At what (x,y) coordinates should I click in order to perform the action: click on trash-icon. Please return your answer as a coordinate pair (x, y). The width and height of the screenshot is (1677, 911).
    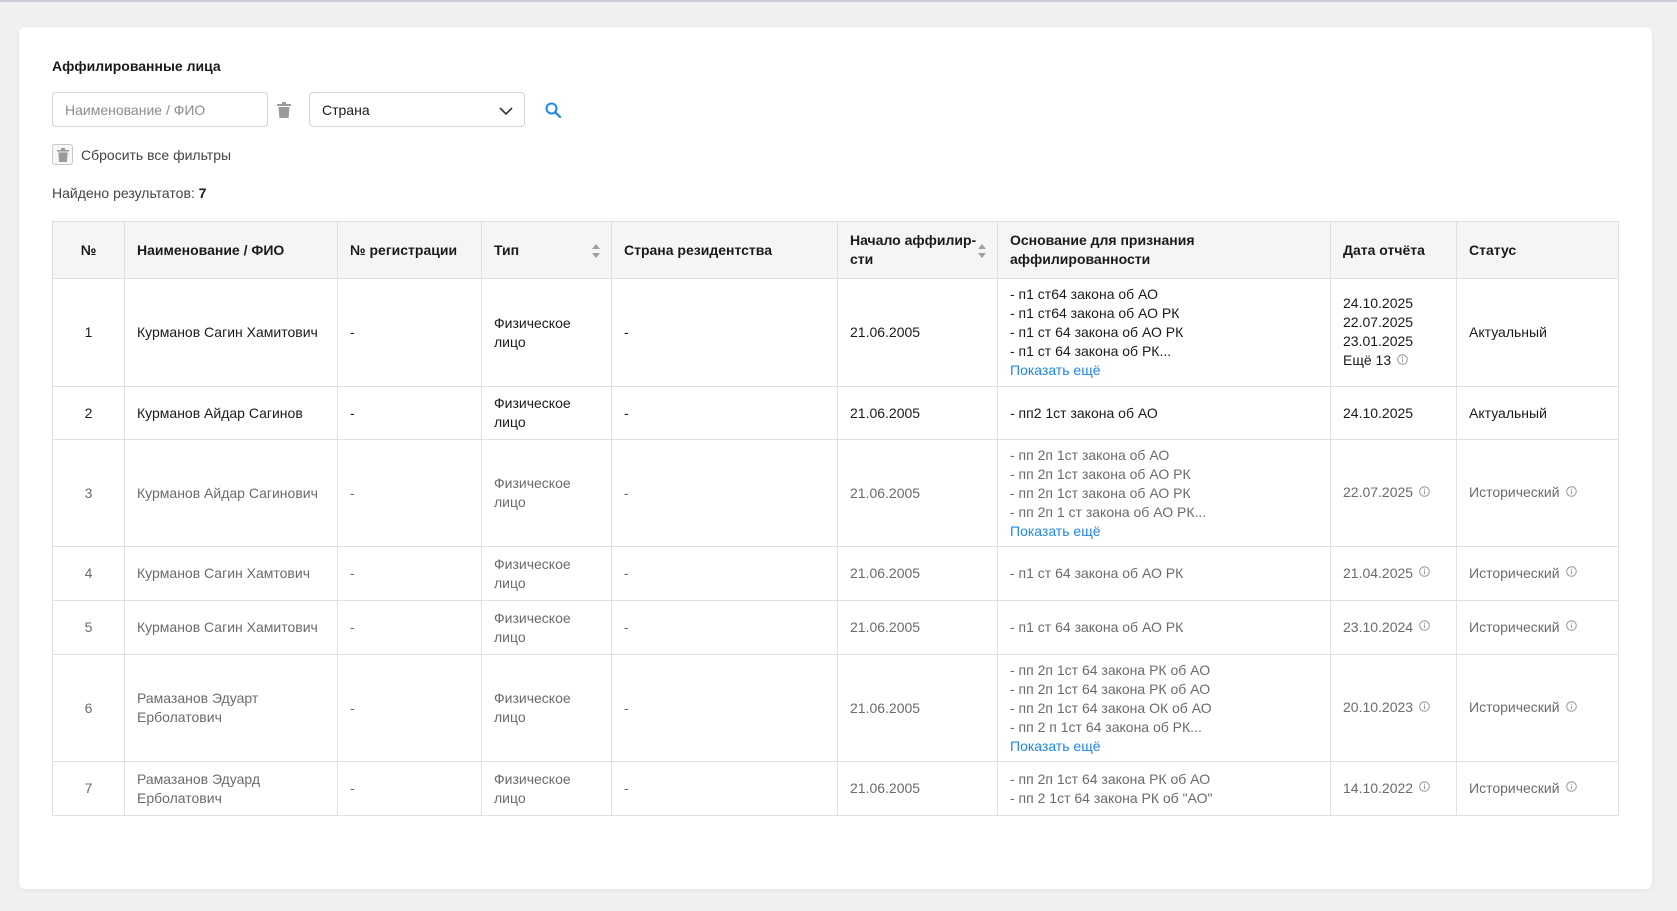
    Looking at the image, I should click on (284, 110).